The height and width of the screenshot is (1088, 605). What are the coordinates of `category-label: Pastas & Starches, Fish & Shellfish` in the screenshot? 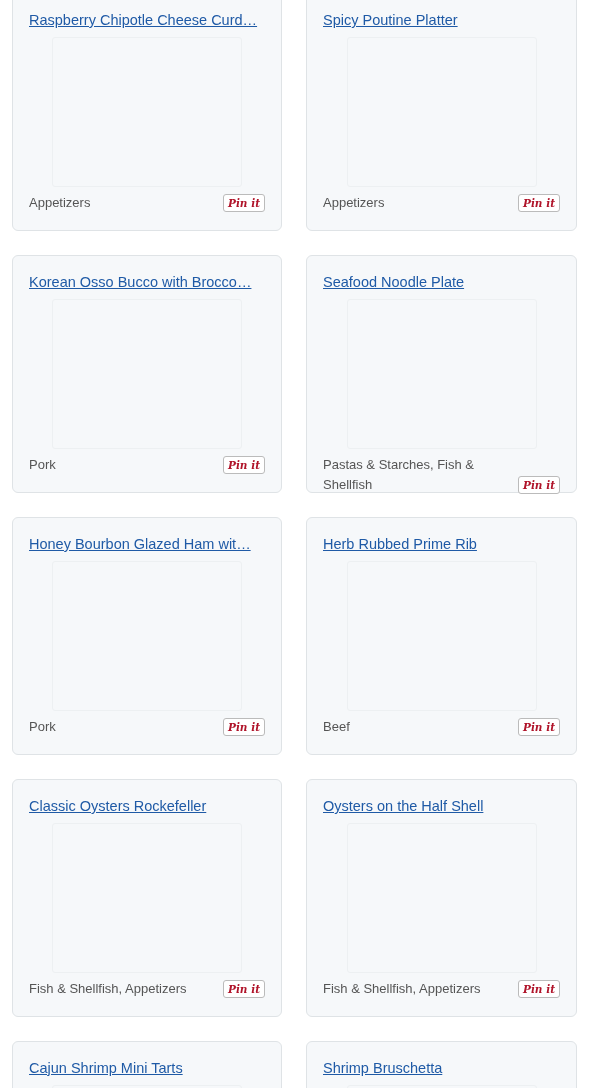 It's located at (399, 475).